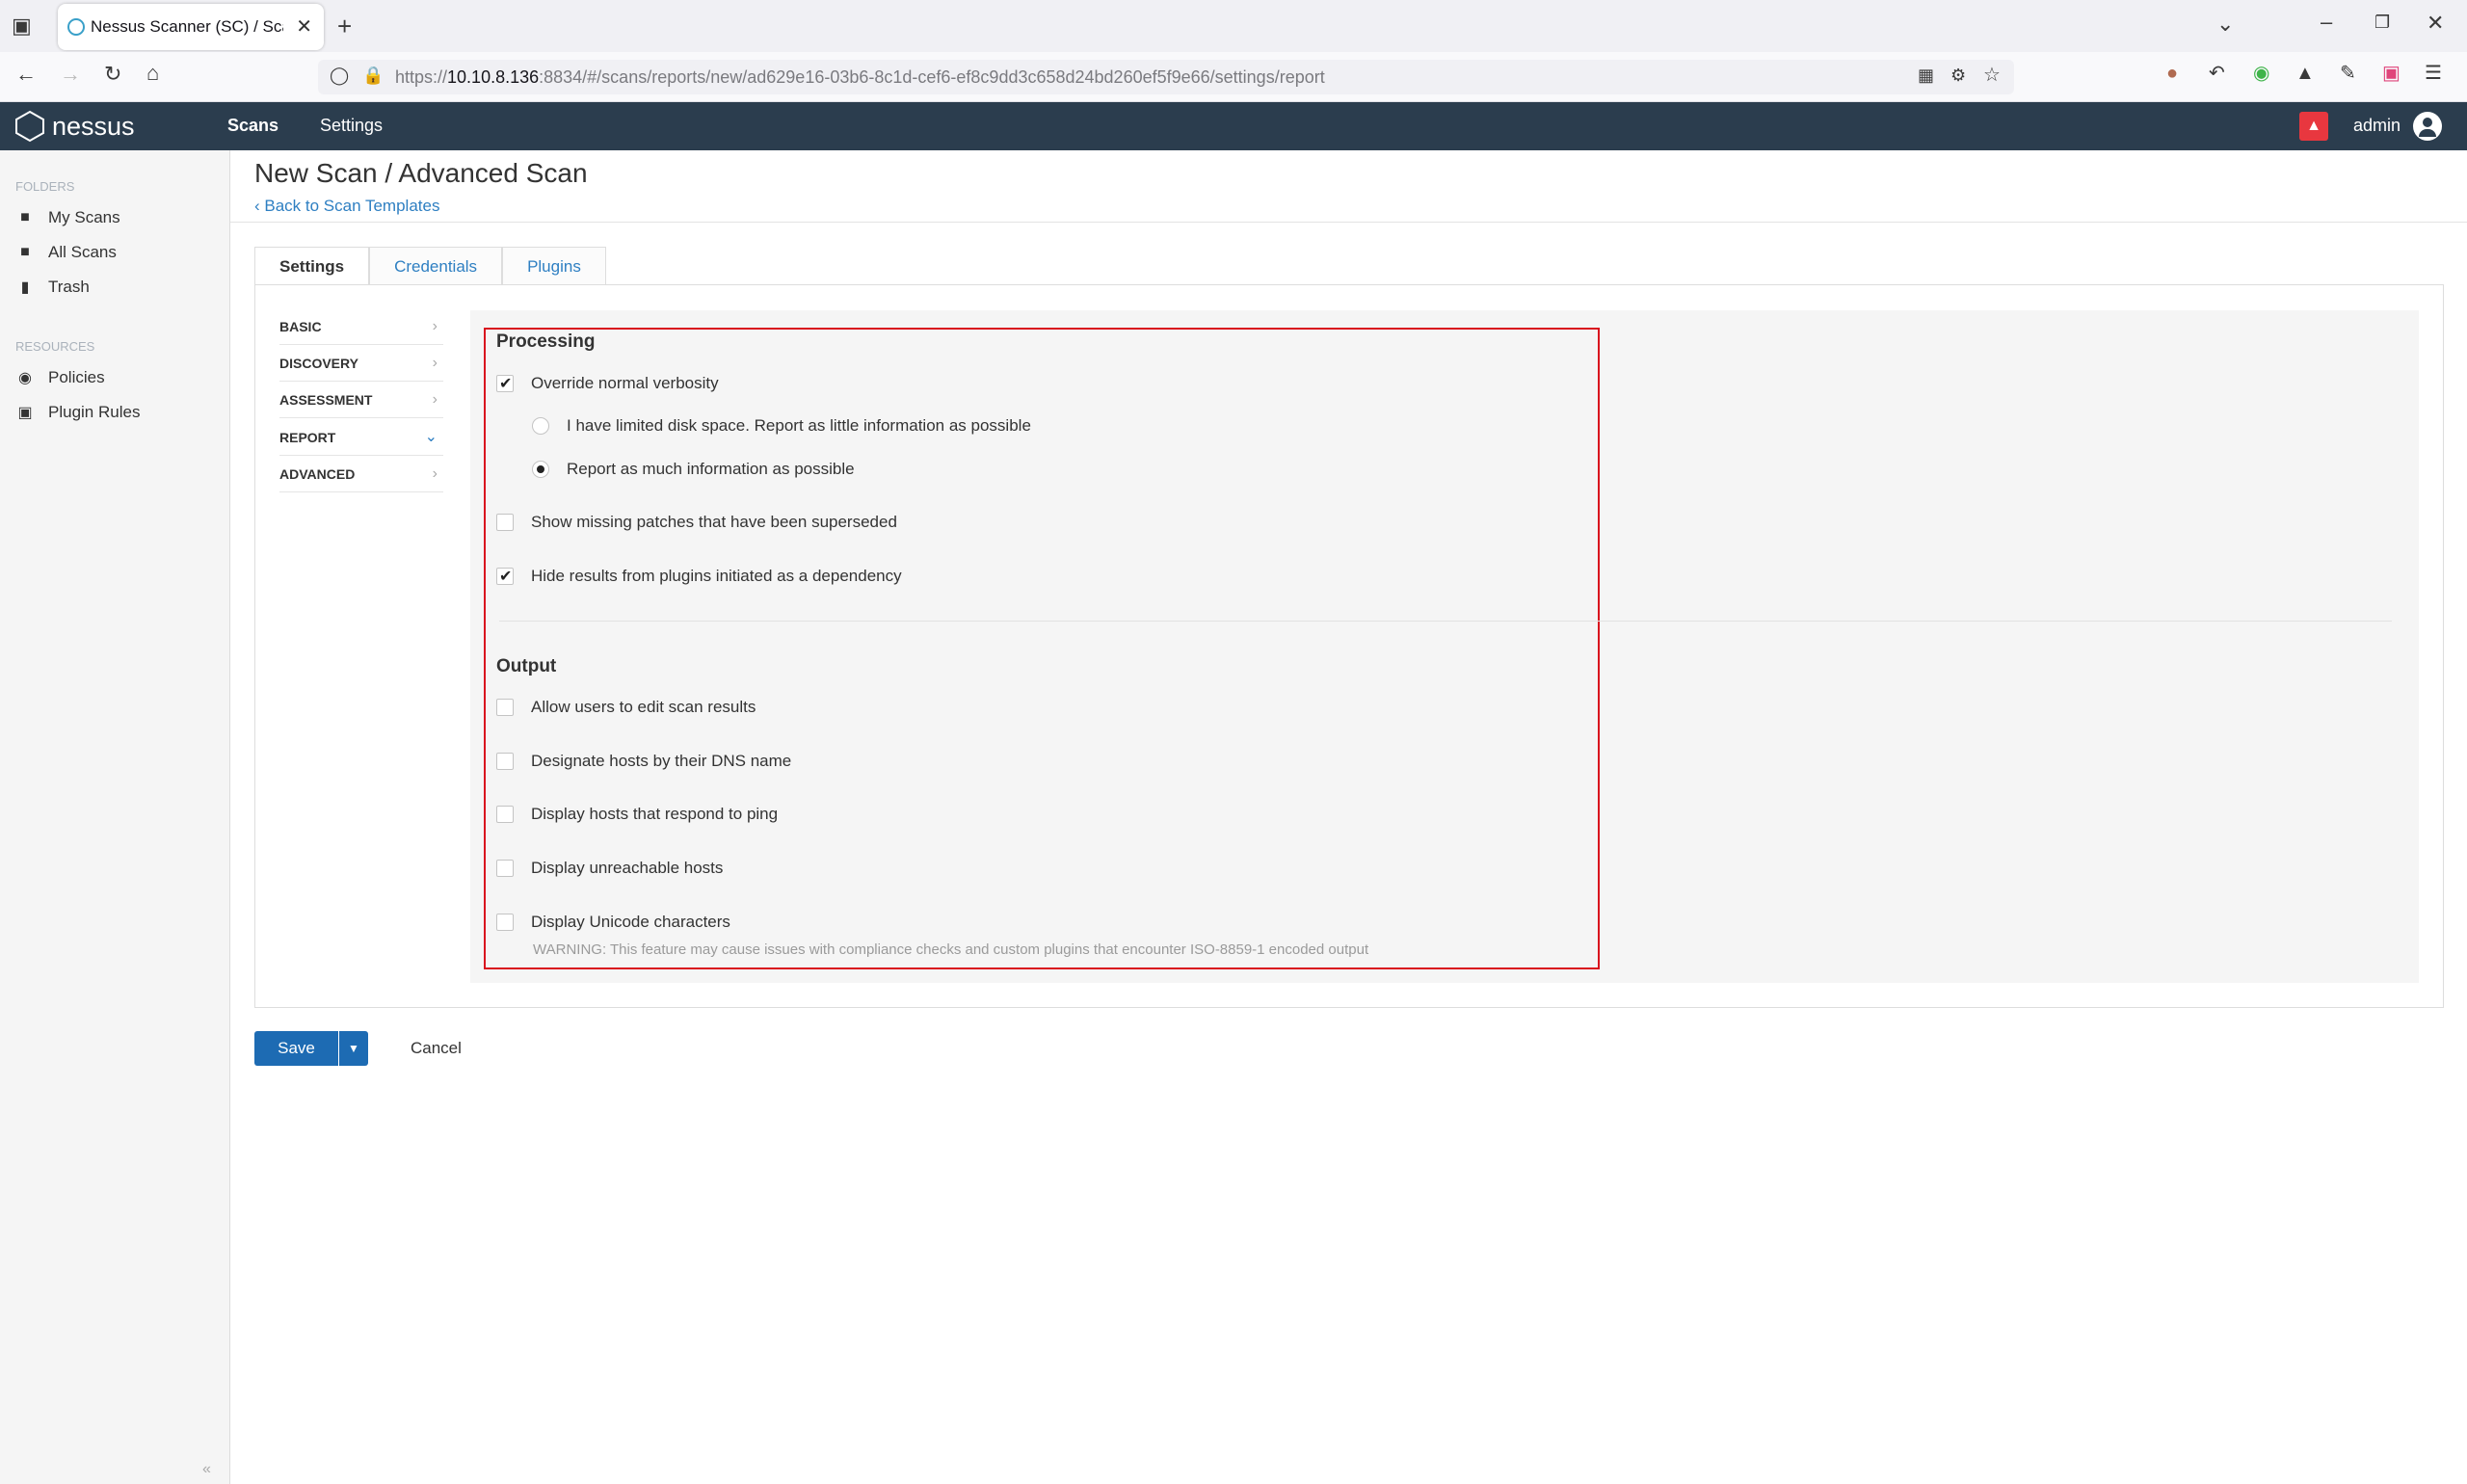 The image size is (2467, 1484). Describe the element at coordinates (643, 707) in the screenshot. I see `option-label: Allow users to edit scan results` at that location.